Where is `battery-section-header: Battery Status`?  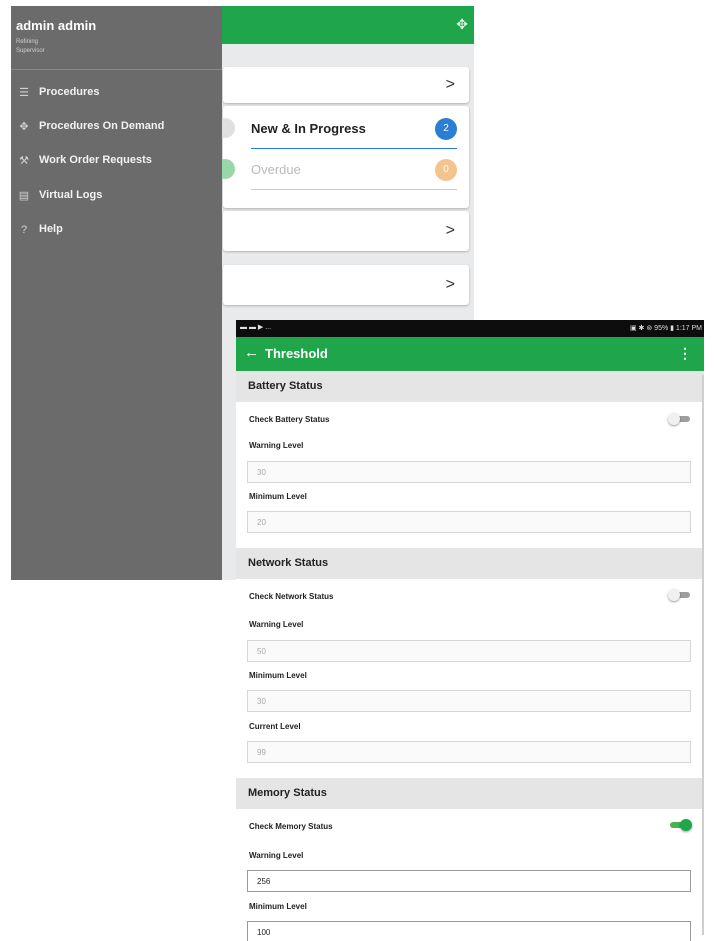
battery-section-header: Battery Status is located at coordinates (470, 386).